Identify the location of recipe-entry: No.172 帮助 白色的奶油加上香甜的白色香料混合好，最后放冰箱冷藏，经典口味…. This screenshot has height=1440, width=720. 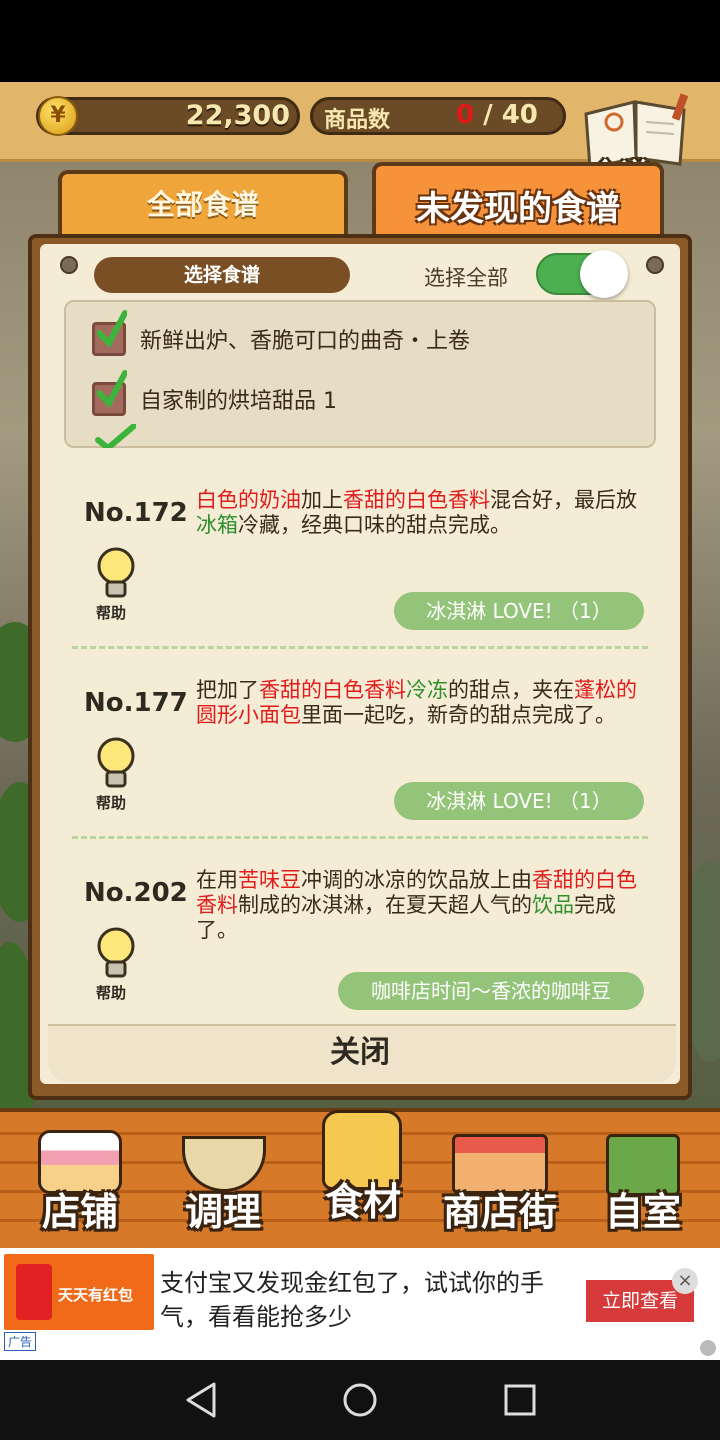
(360, 549).